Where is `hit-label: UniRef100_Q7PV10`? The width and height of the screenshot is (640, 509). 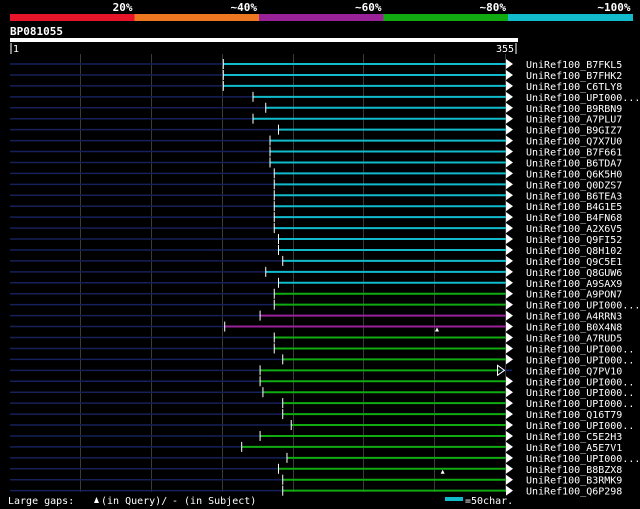
hit-label: UniRef100_Q7PV10 is located at coordinates (574, 371).